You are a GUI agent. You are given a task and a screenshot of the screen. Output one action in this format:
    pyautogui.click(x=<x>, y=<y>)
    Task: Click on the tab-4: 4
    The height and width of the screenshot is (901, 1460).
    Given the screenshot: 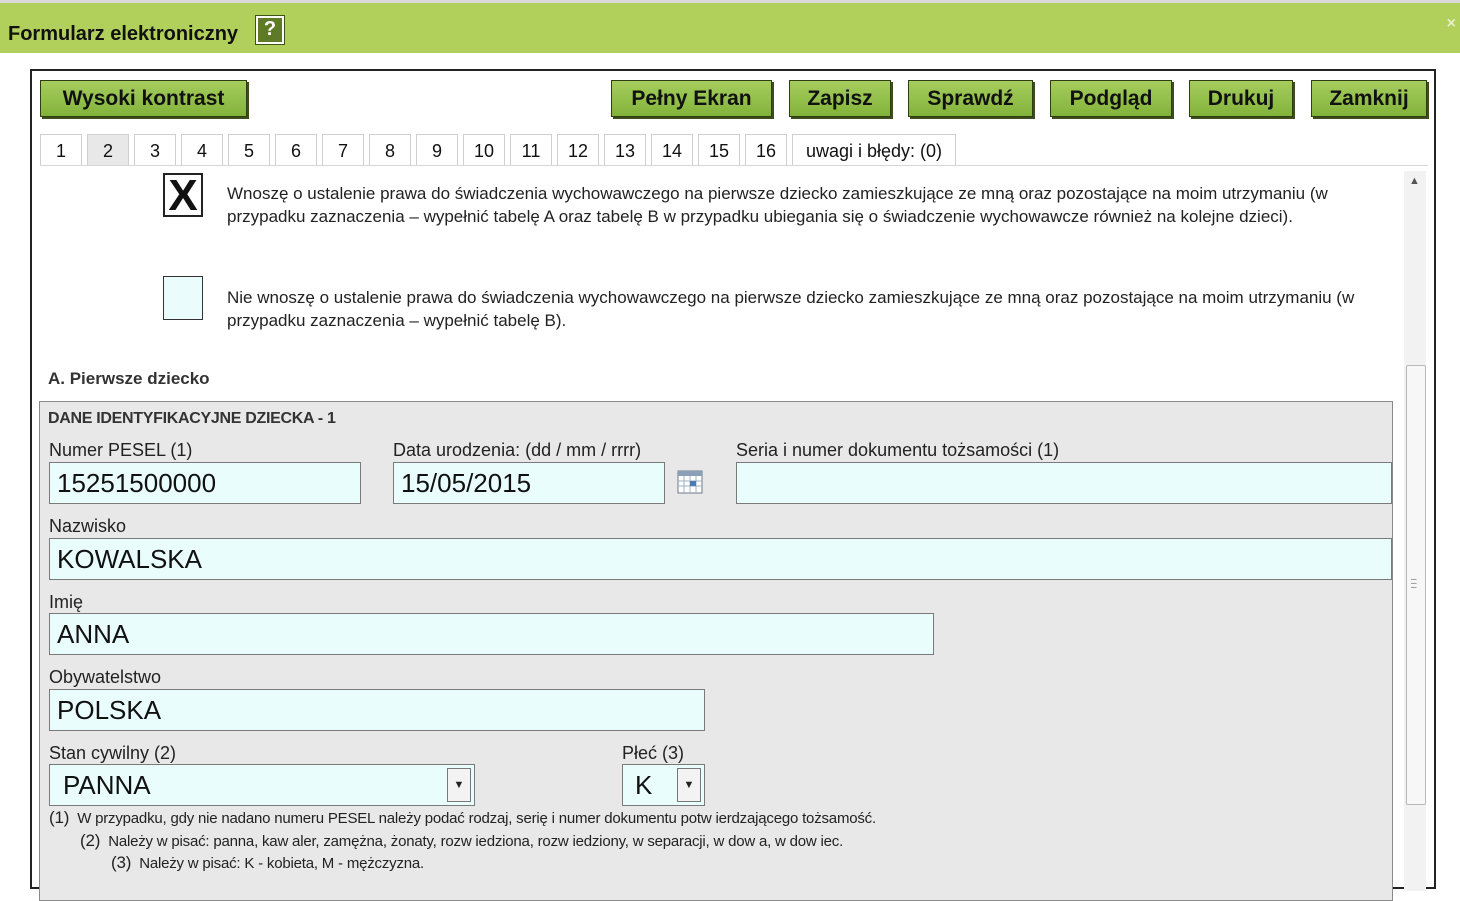 What is the action you would take?
    pyautogui.click(x=202, y=150)
    